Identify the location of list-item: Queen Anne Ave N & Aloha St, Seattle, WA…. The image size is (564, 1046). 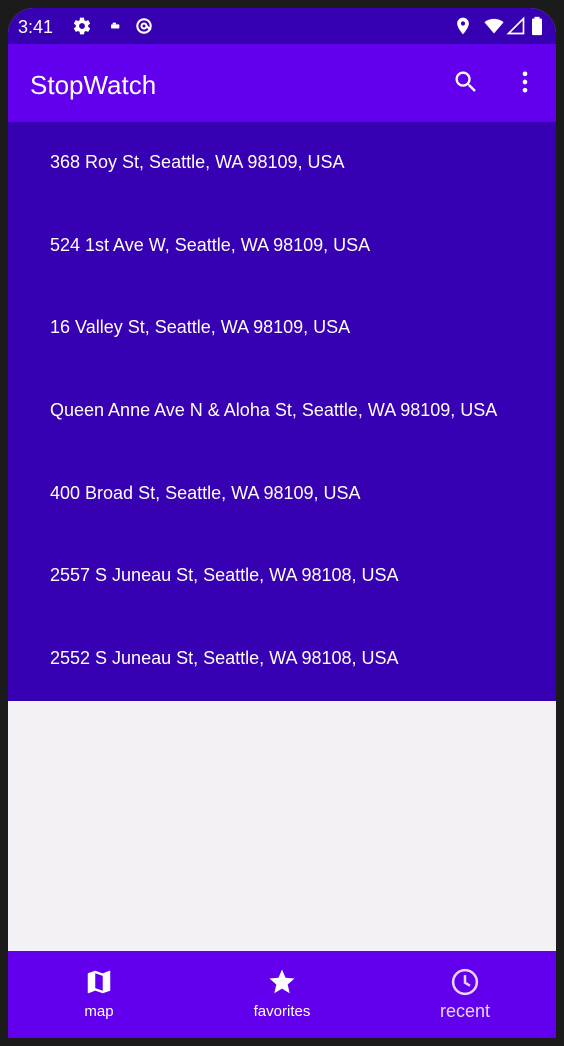
(282, 411).